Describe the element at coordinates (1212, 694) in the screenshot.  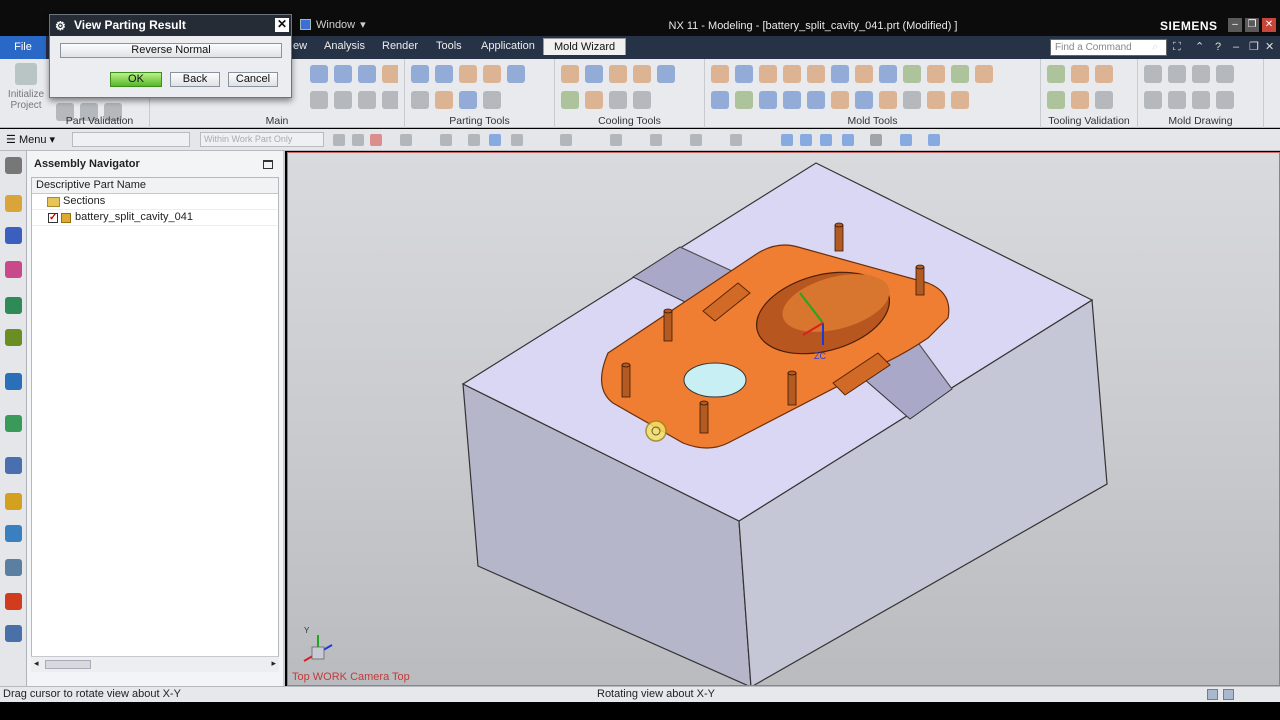
I see `status-view-icon` at that location.